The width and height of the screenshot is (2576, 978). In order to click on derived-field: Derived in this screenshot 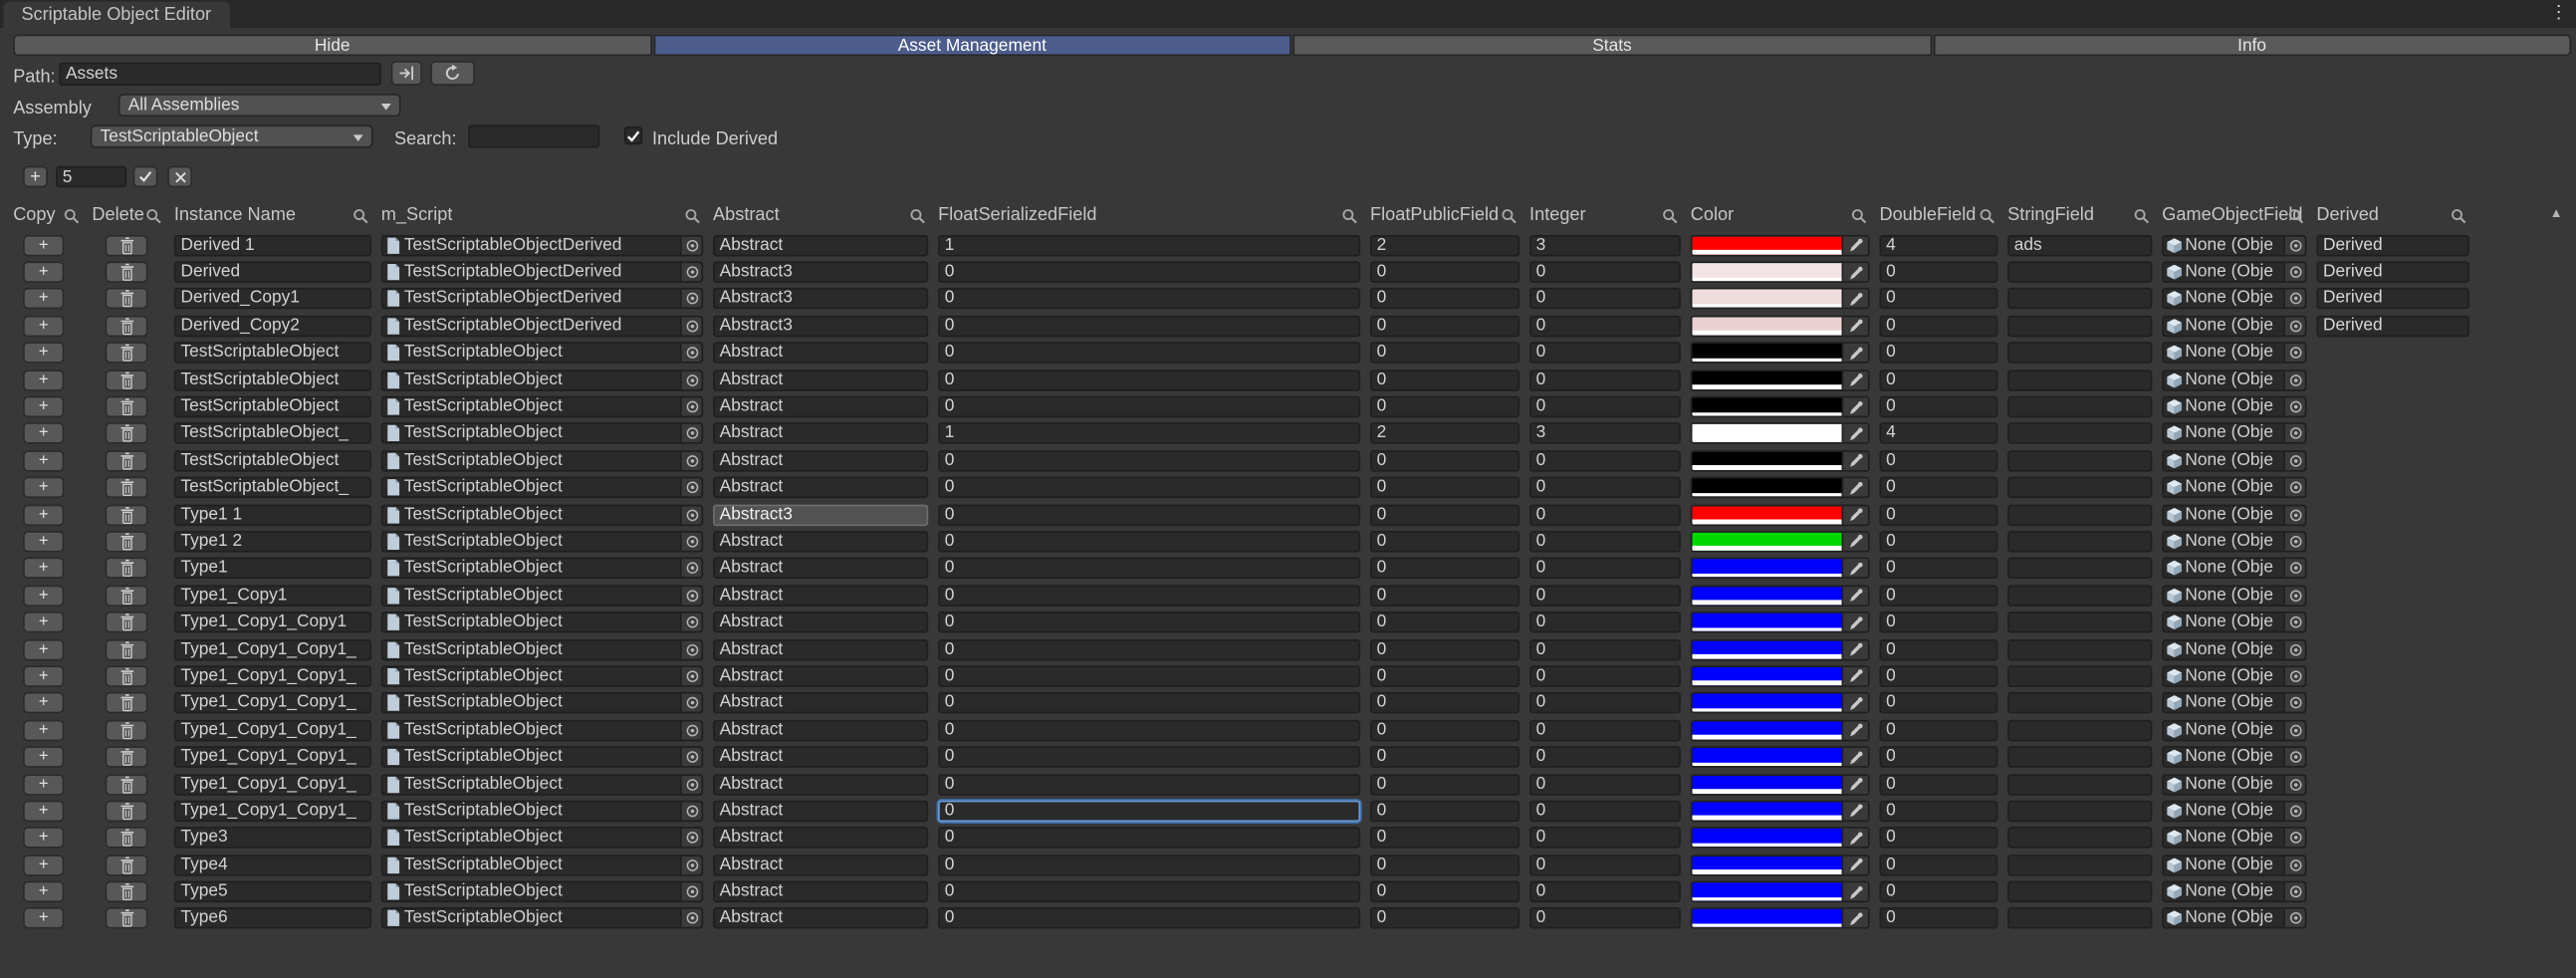, I will do `click(2392, 245)`.